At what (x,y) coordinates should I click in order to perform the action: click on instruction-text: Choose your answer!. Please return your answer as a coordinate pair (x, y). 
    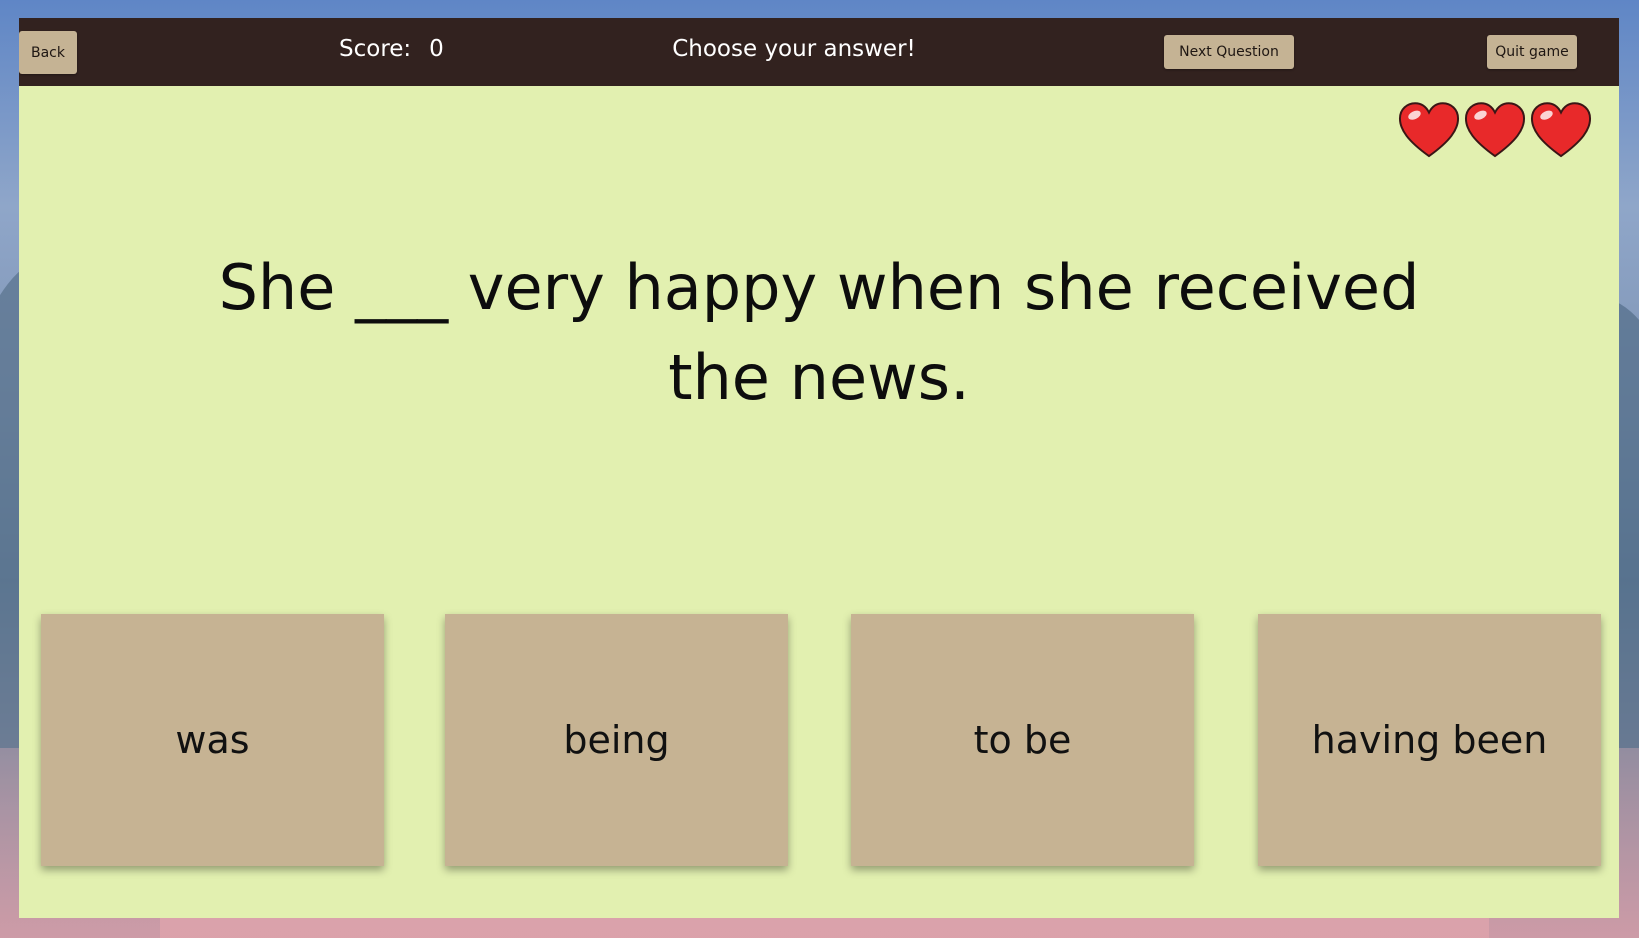
    Looking at the image, I should click on (794, 49).